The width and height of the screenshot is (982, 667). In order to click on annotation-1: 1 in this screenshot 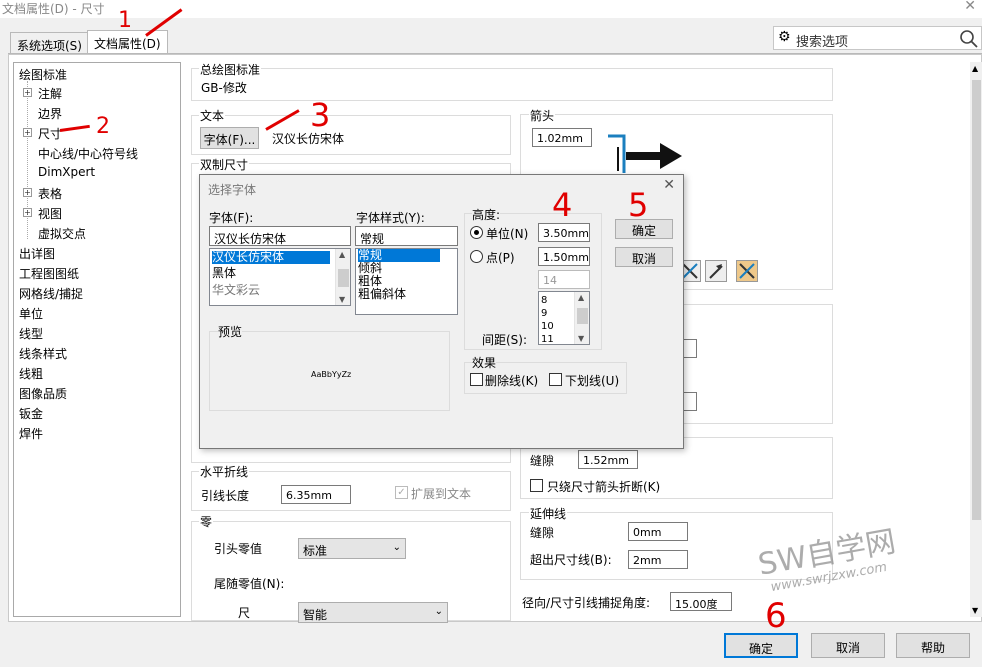, I will do `click(125, 20)`.